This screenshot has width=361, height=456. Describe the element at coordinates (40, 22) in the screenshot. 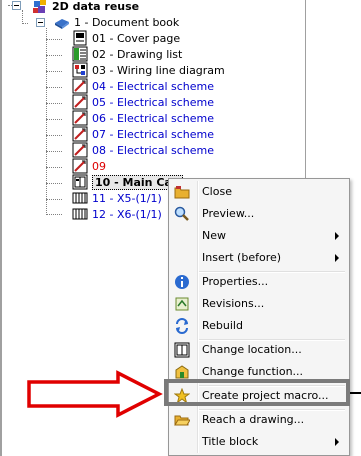

I see `collapse-book-toggle` at that location.